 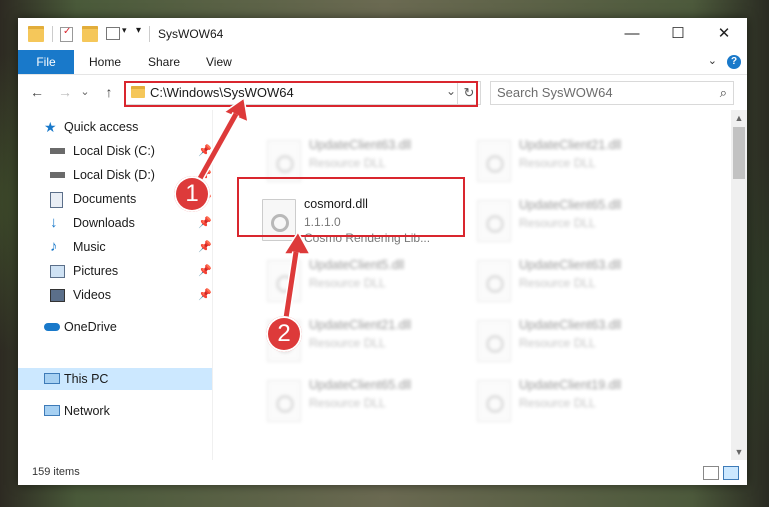 I want to click on arrow-1-shaft, so click(x=217, y=148).